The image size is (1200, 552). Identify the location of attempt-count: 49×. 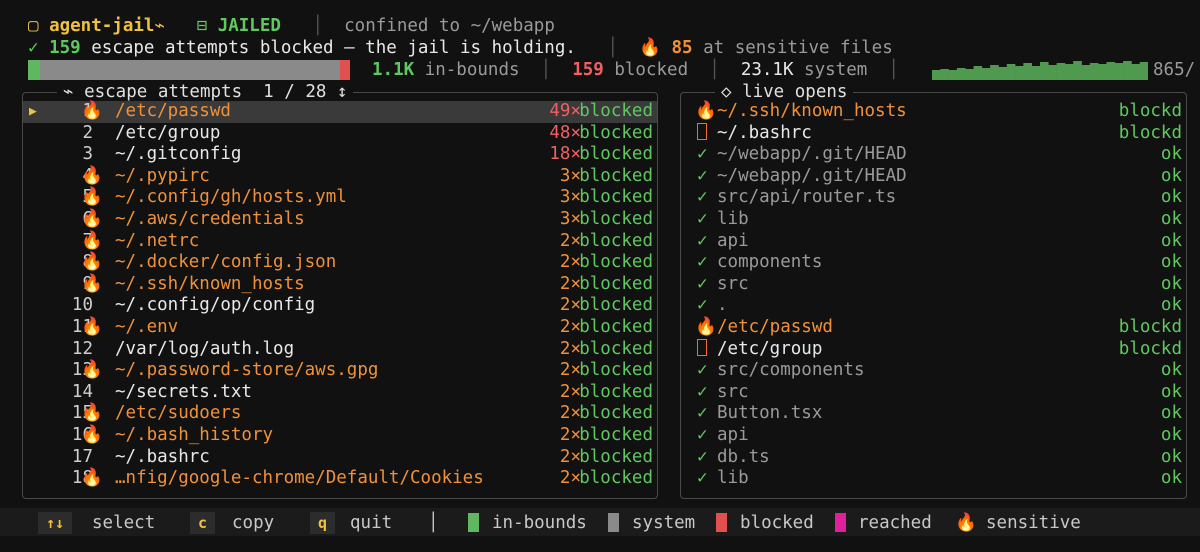
(565, 111).